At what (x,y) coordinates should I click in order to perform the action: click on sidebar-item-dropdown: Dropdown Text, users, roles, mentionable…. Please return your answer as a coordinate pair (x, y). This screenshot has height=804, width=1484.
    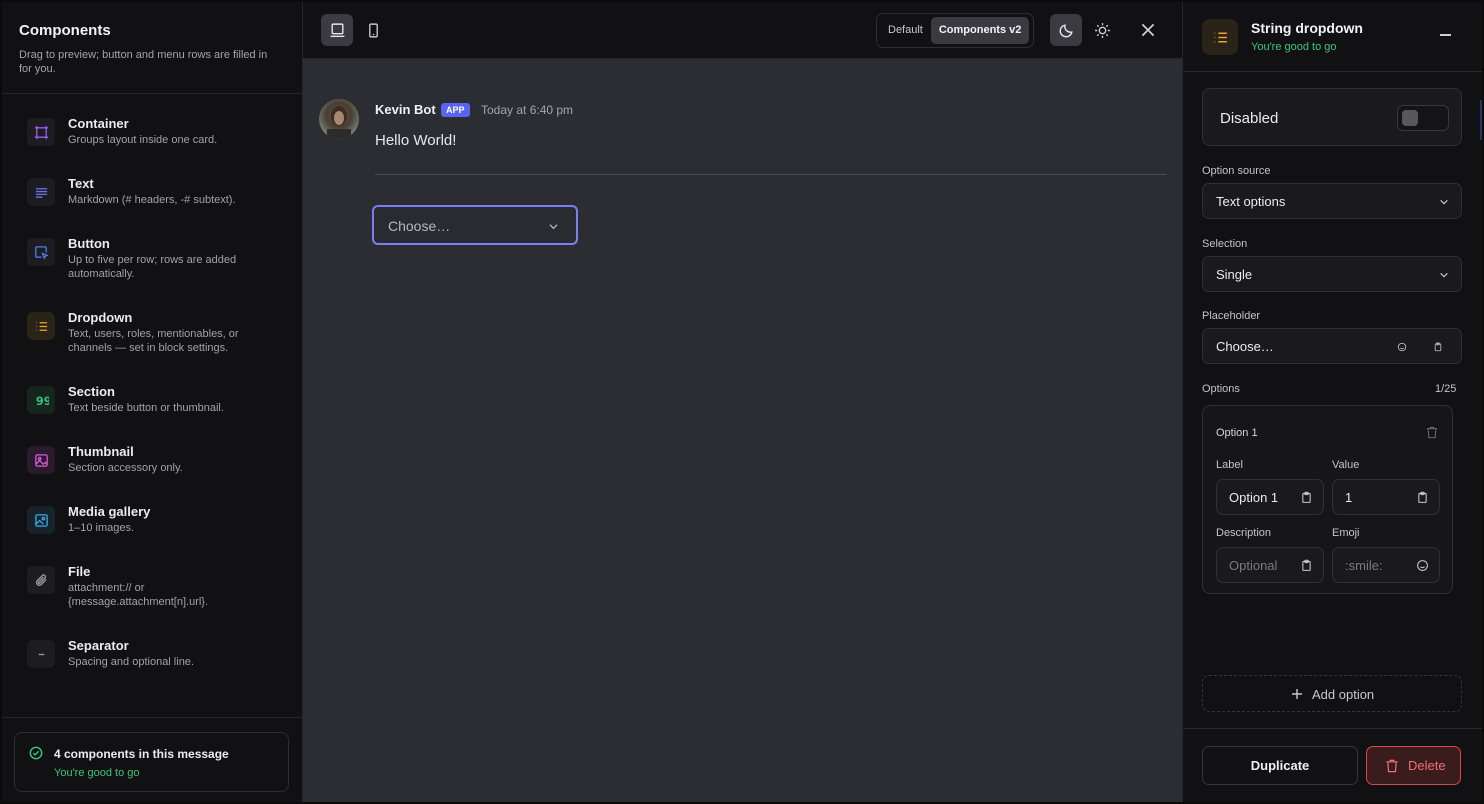
    Looking at the image, I should click on (147, 332).